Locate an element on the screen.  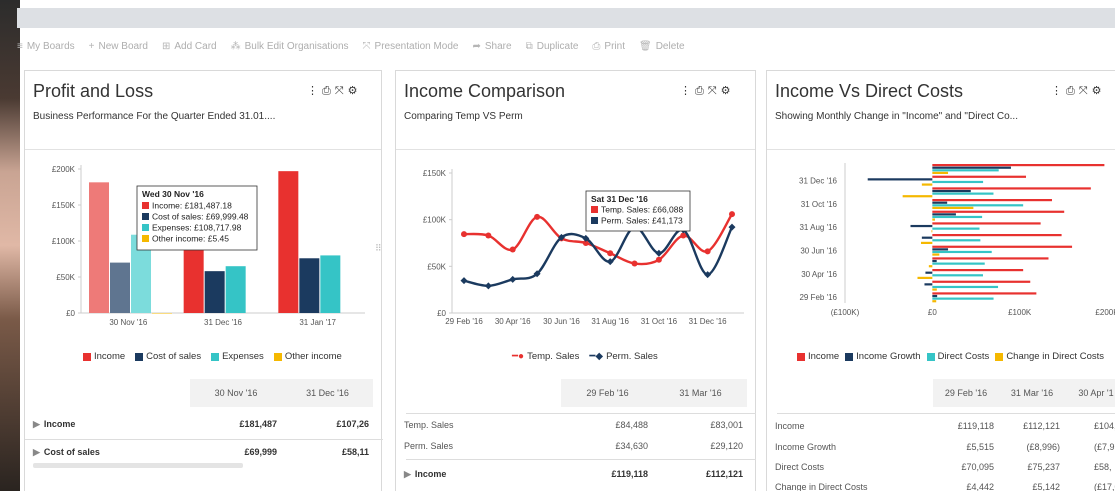
tooltip-line: Perm. Sales: £41,173 is located at coordinates (642, 221).